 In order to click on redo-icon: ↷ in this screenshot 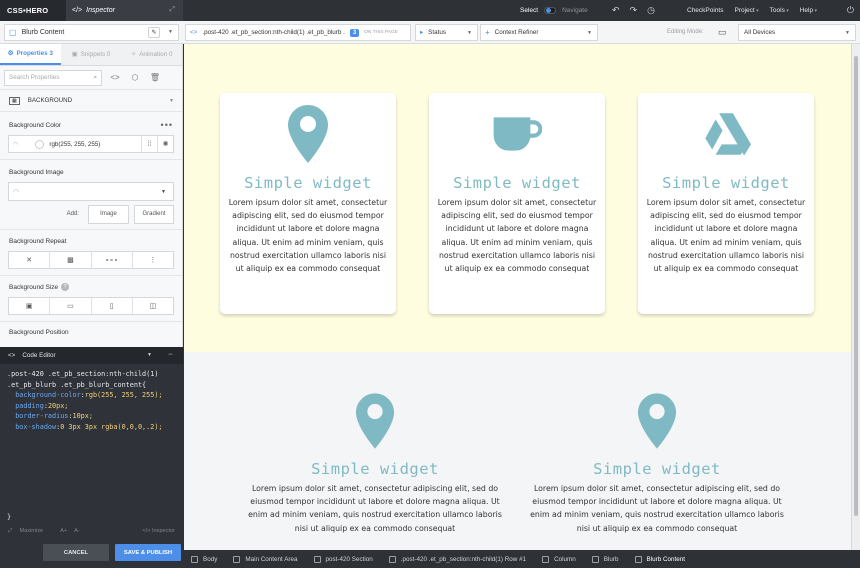, I will do `click(634, 10)`.